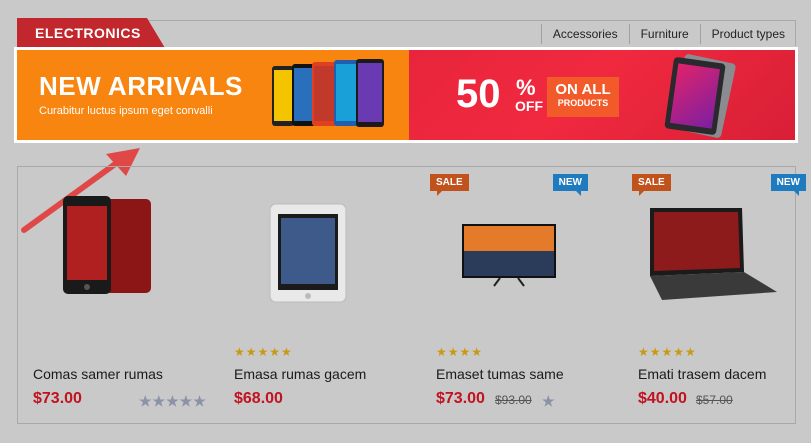  What do you see at coordinates (529, 106) in the screenshot?
I see `discount-off-label: OFF` at bounding box center [529, 106].